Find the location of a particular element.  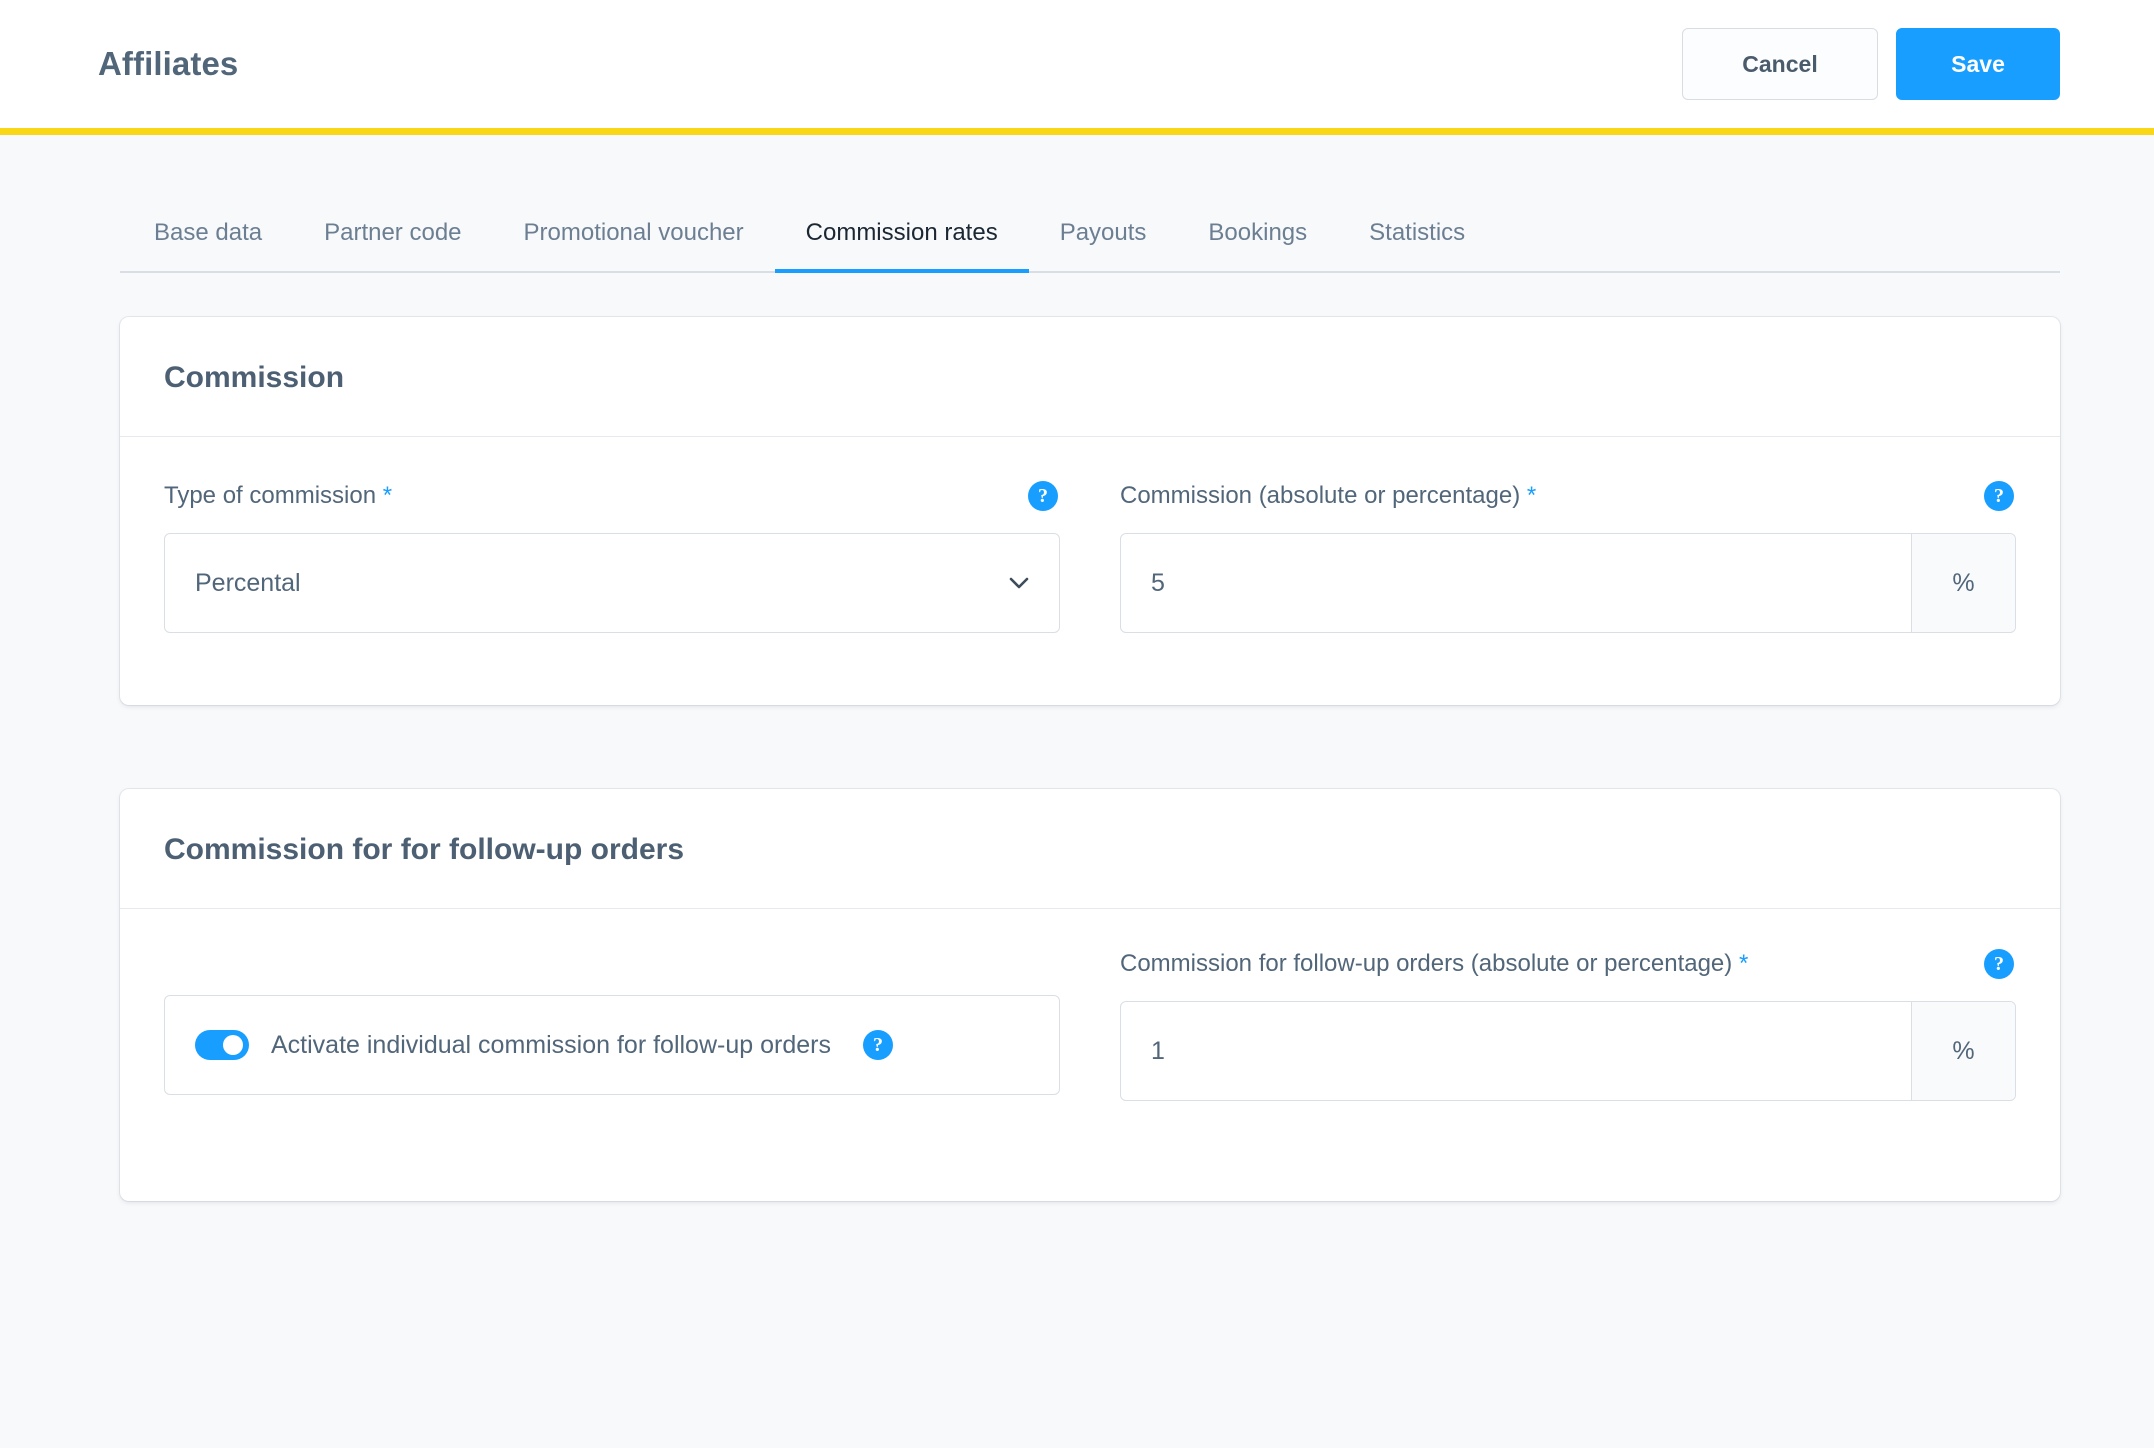

activate-individual-commission-toggle is located at coordinates (222, 1045).